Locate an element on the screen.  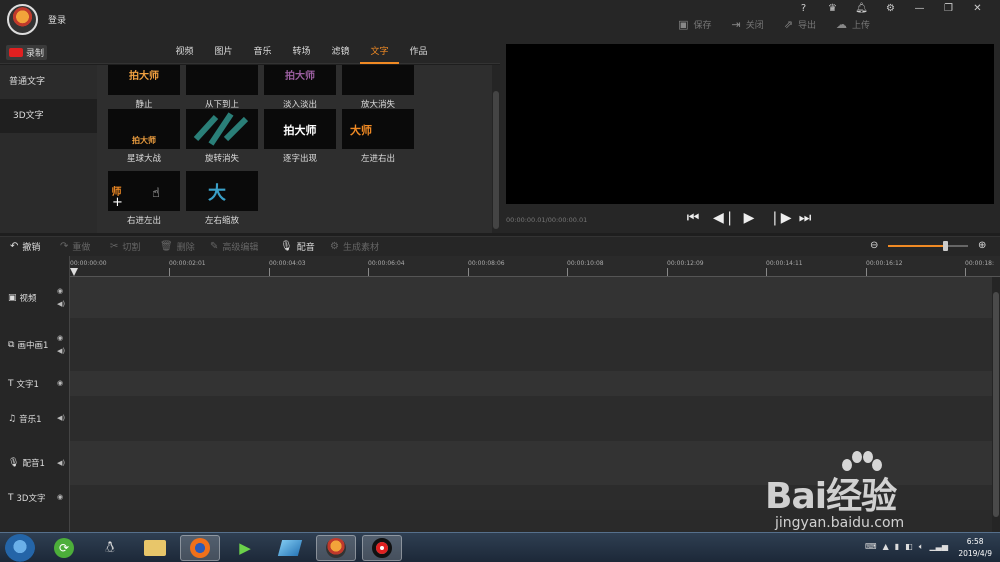
step-forward-icon: ❘▶︎ is located at coordinates (780, 218).